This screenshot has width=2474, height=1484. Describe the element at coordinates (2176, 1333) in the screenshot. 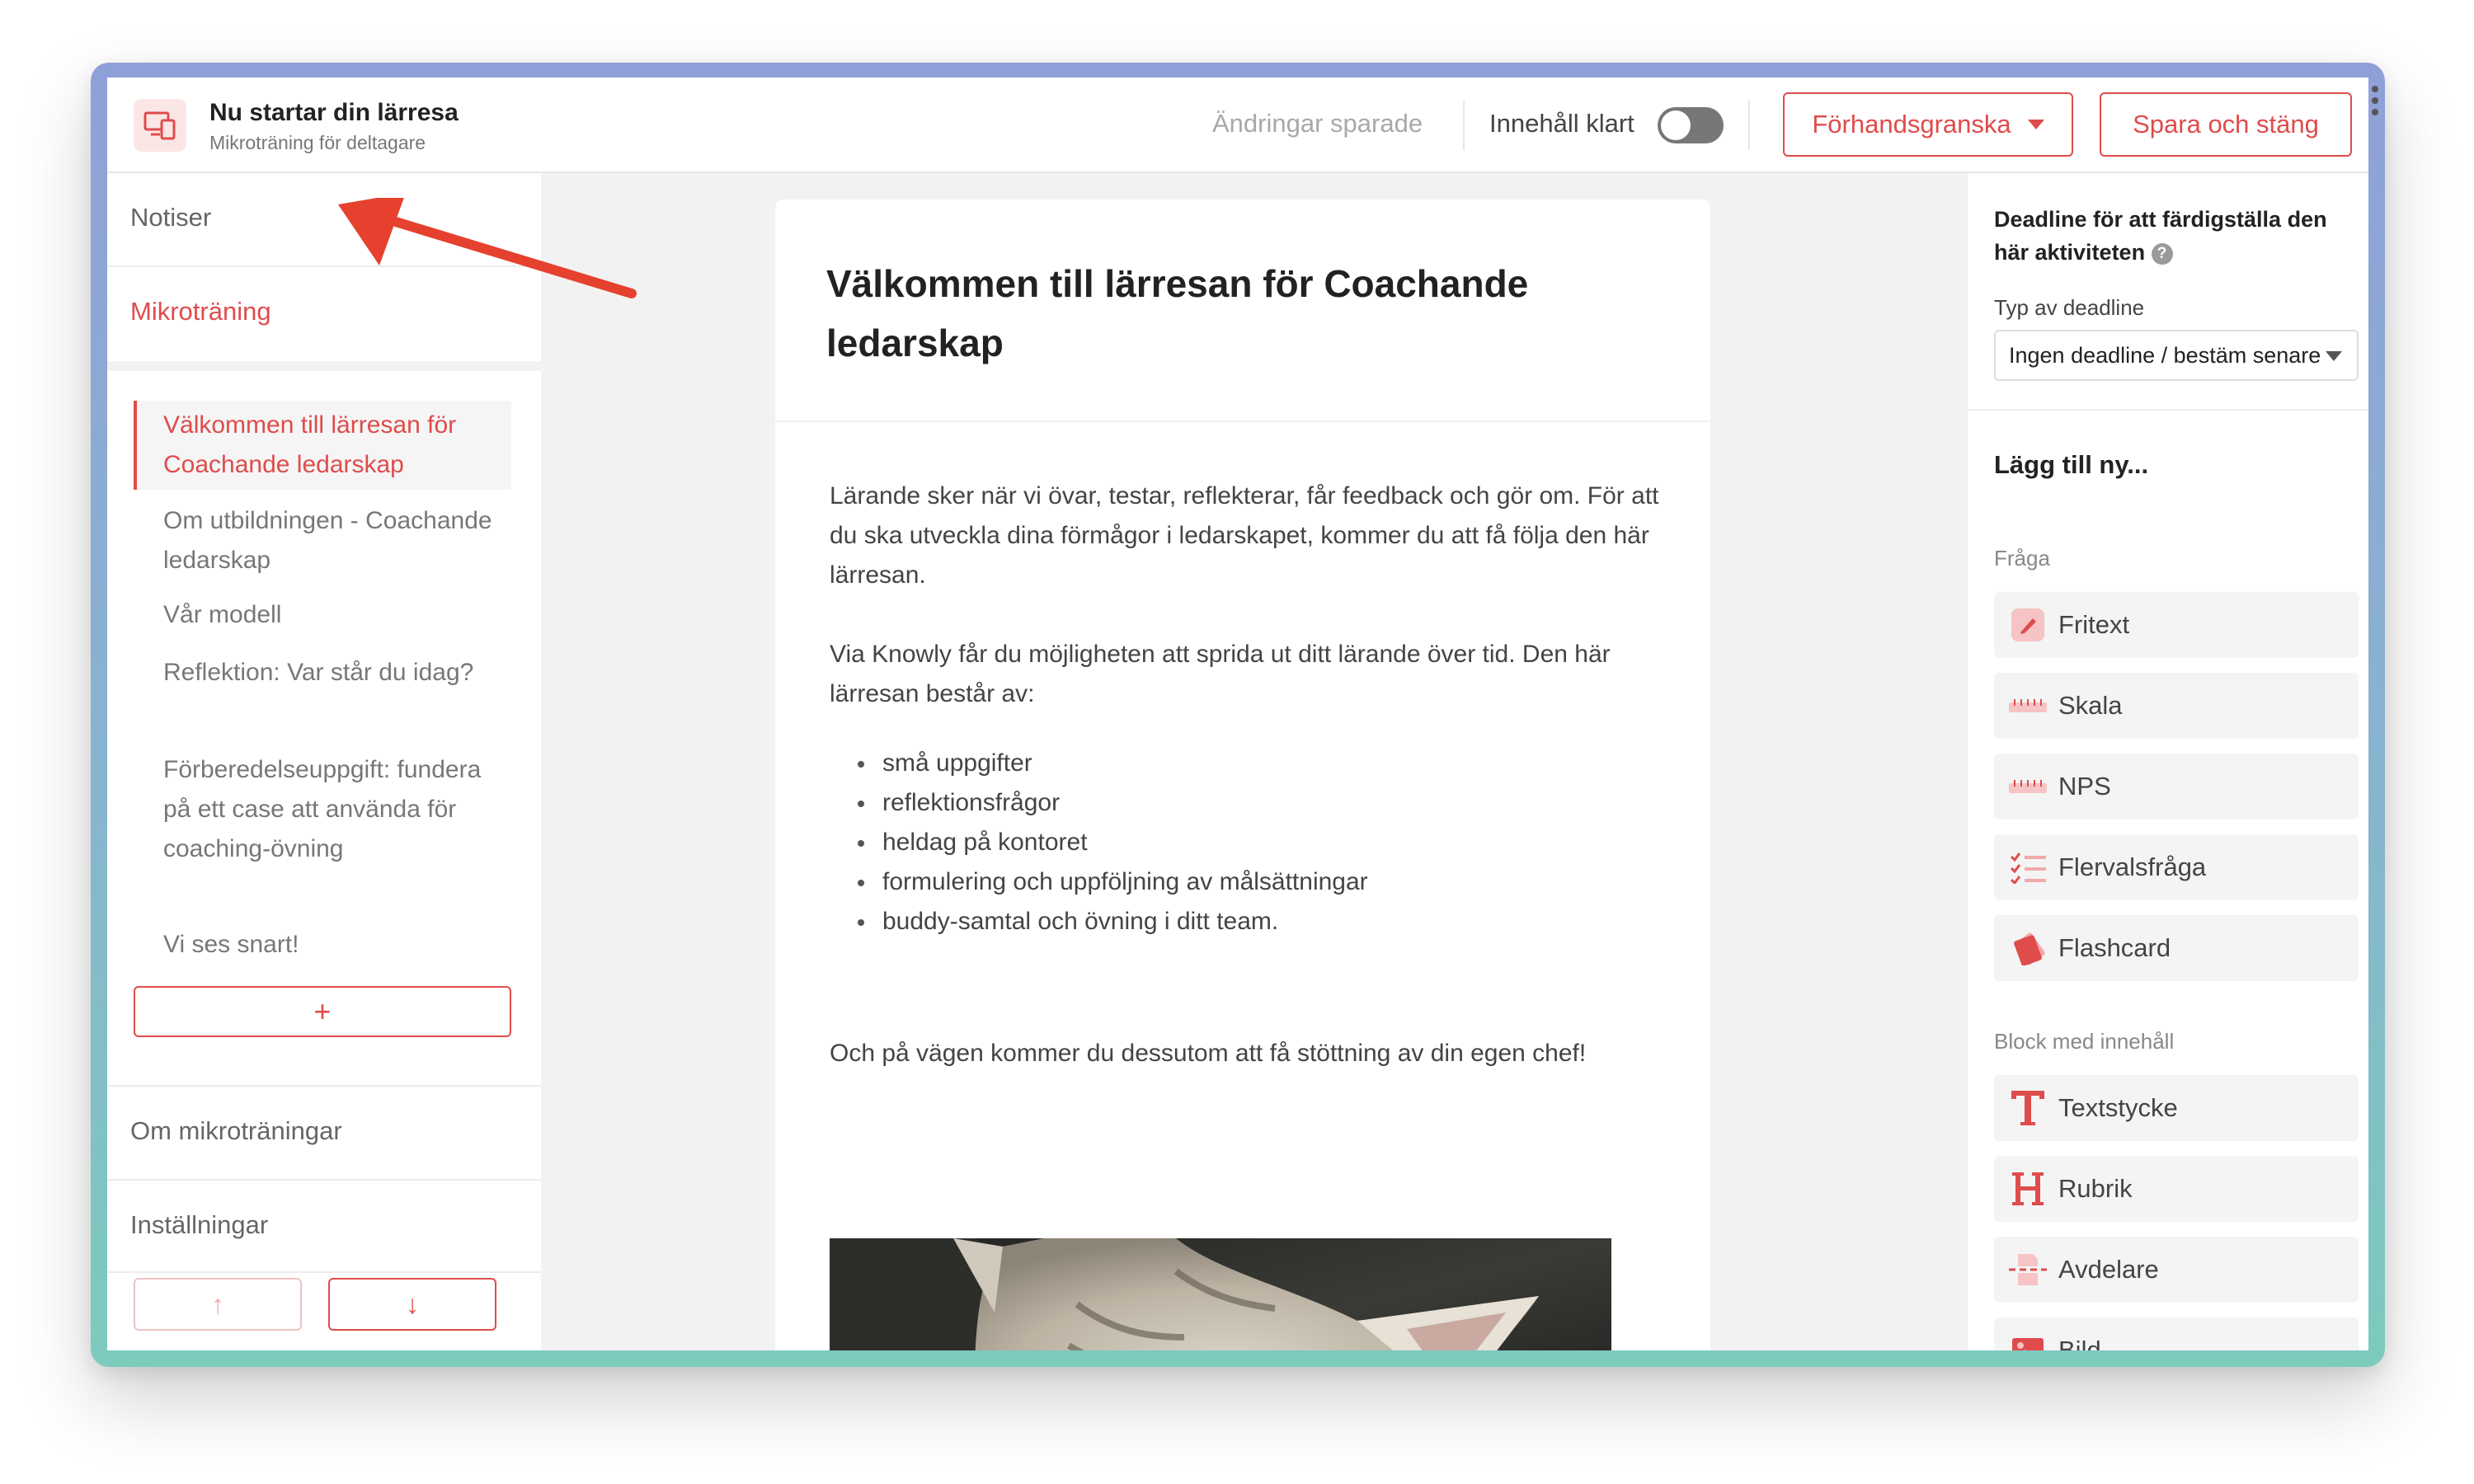

I see `add-bild-button: Bild` at that location.